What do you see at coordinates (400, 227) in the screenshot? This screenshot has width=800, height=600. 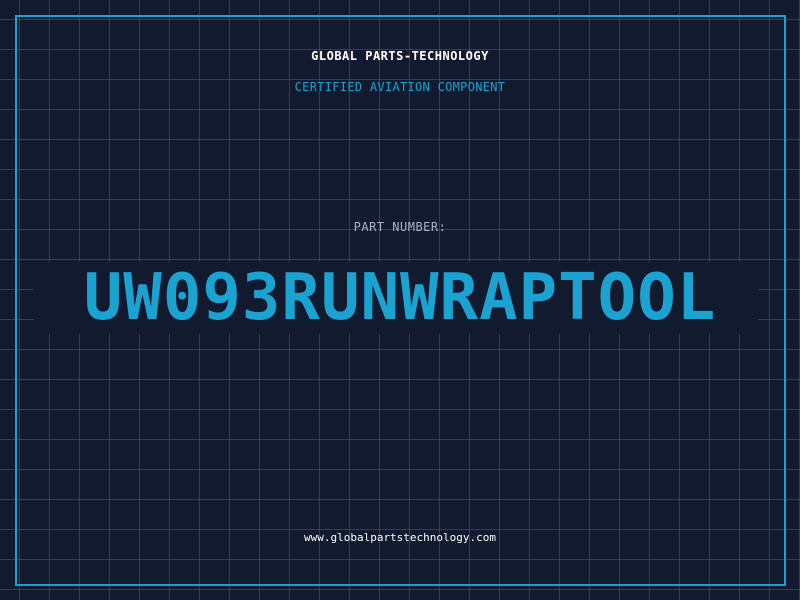 I see `part-number-label: PART NUMBER:` at bounding box center [400, 227].